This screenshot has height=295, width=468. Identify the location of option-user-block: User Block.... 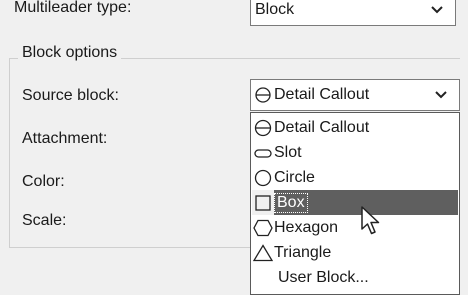
(355, 277).